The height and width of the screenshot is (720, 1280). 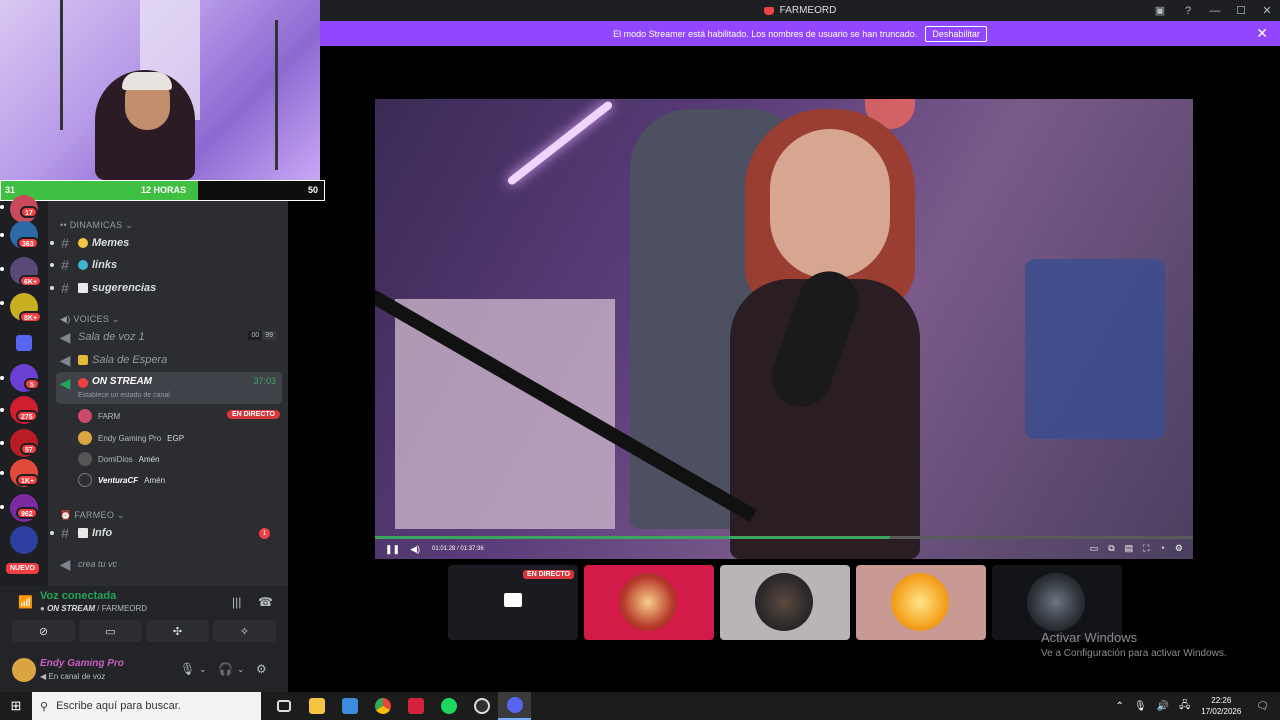 I want to click on obs-button, so click(x=481, y=706).